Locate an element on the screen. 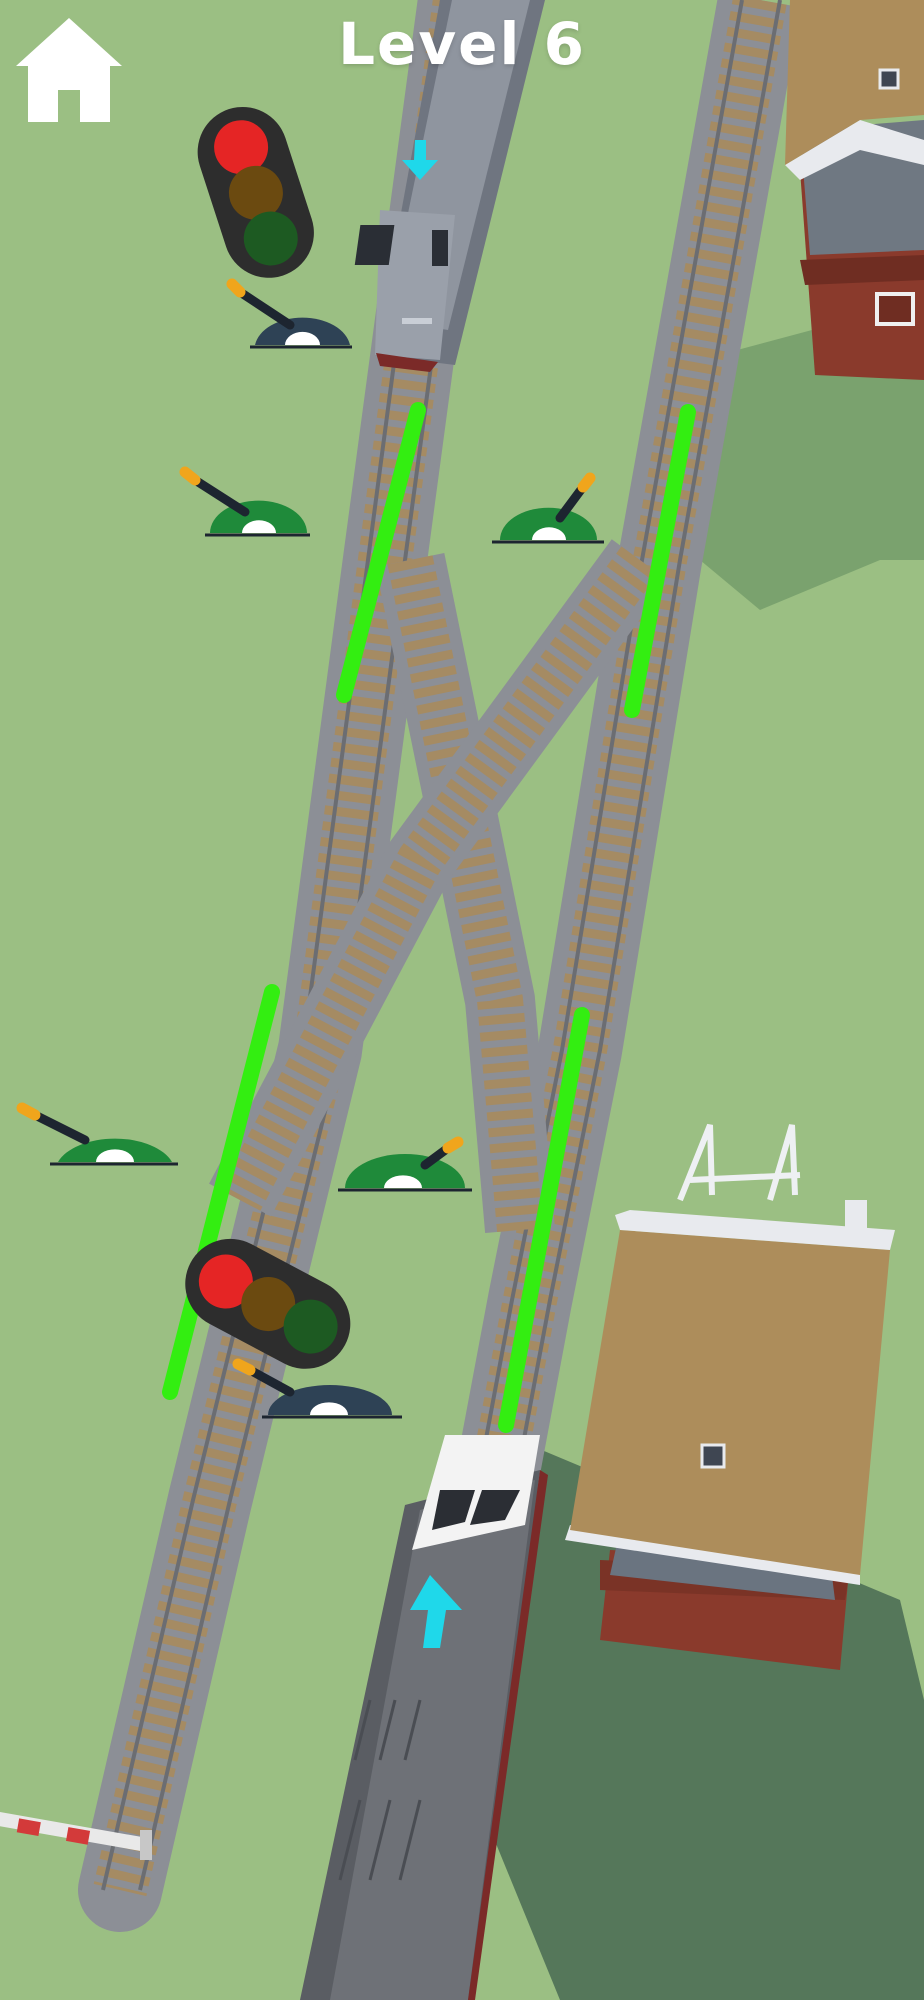 This screenshot has width=924, height=2000. home-icon is located at coordinates (69, 70).